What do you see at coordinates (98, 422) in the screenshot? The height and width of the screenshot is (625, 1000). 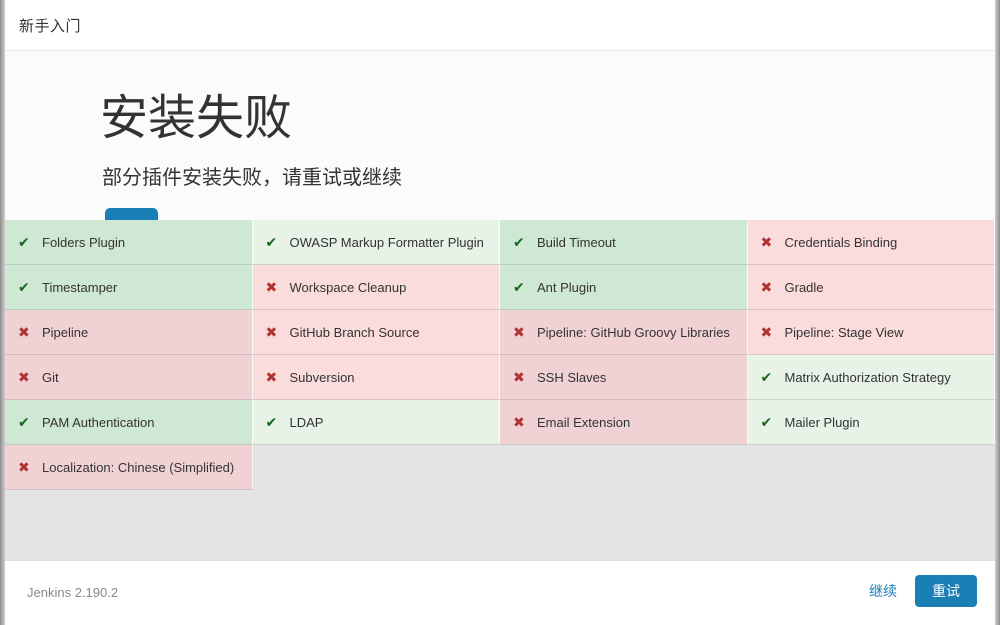 I see `plugin-name: PAM Authentication` at bounding box center [98, 422].